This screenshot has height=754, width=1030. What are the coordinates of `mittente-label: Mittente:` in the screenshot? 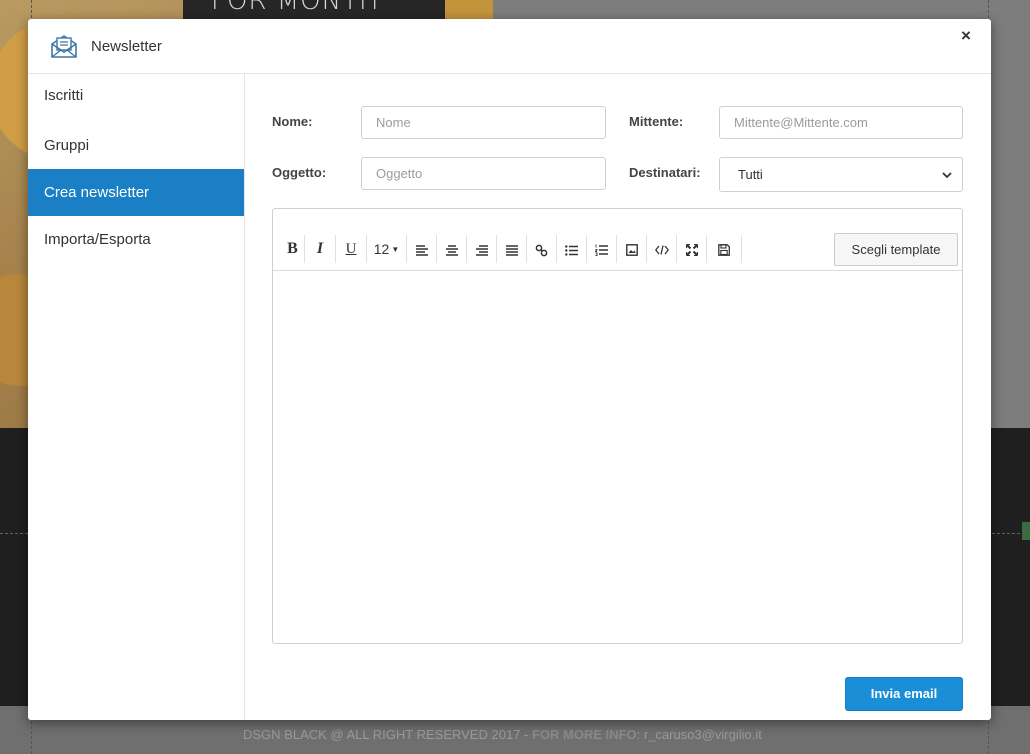 It's located at (656, 121).